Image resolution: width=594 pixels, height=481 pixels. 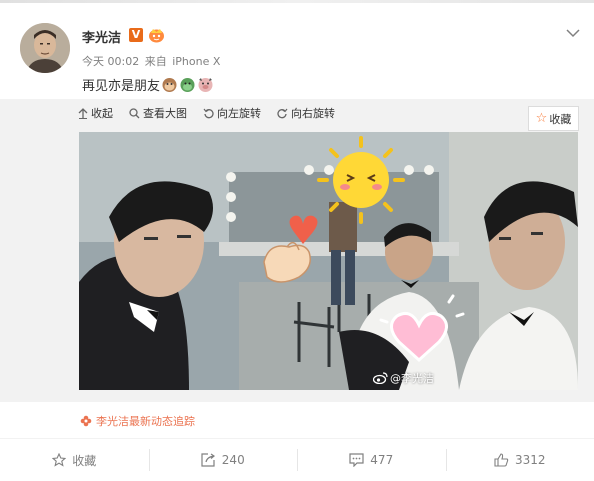 I want to click on post-meta: 今天 00:02 来自 iPhone X, so click(x=152, y=61).